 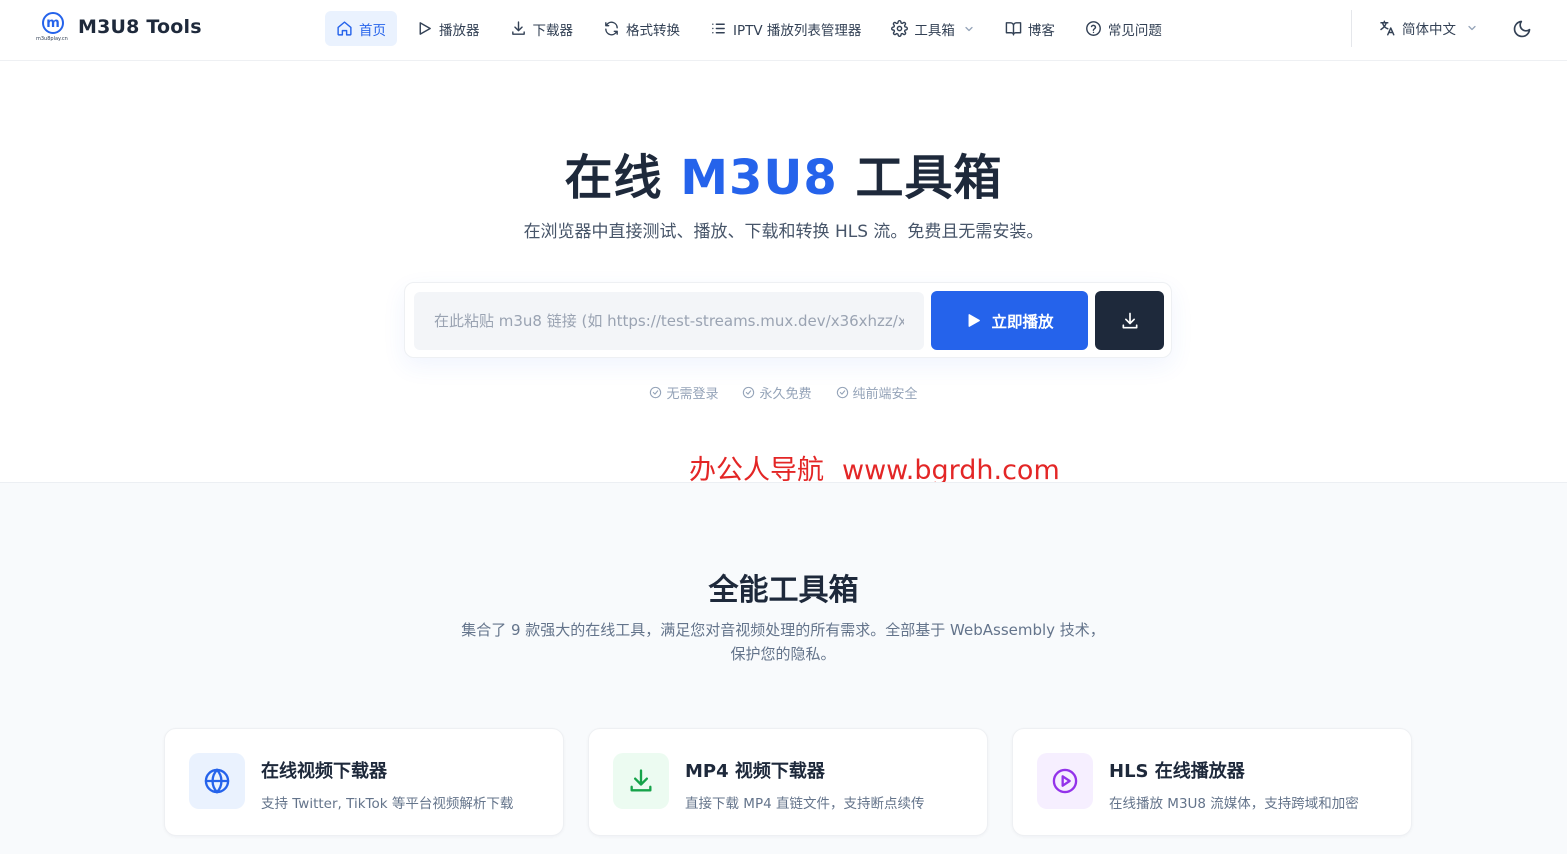 I want to click on url-search-box: 立即播放, so click(x=788, y=320).